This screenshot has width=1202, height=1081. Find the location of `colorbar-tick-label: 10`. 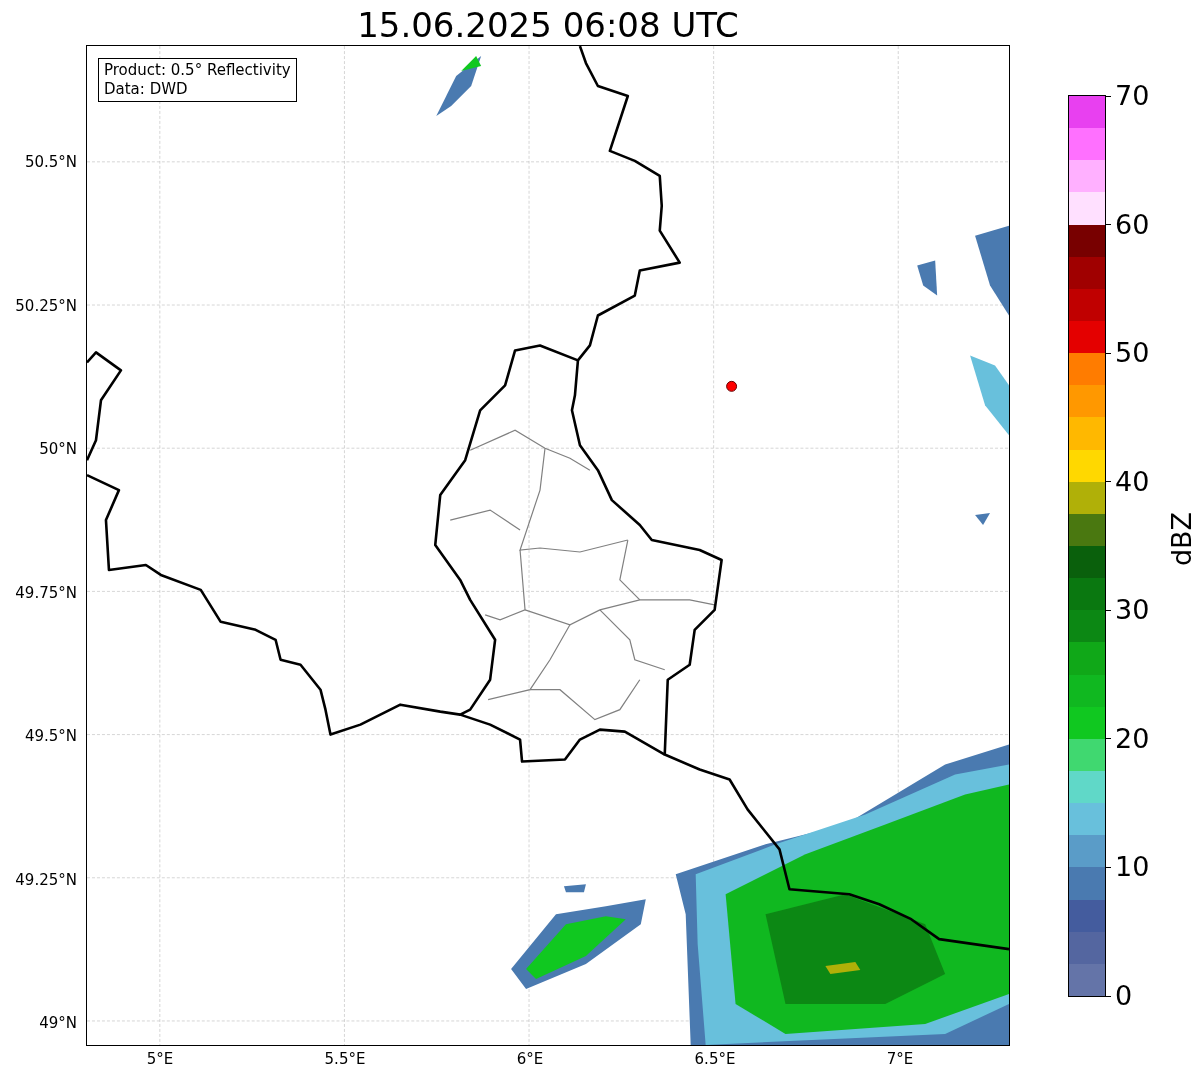

colorbar-tick-label: 10 is located at coordinates (1132, 867).